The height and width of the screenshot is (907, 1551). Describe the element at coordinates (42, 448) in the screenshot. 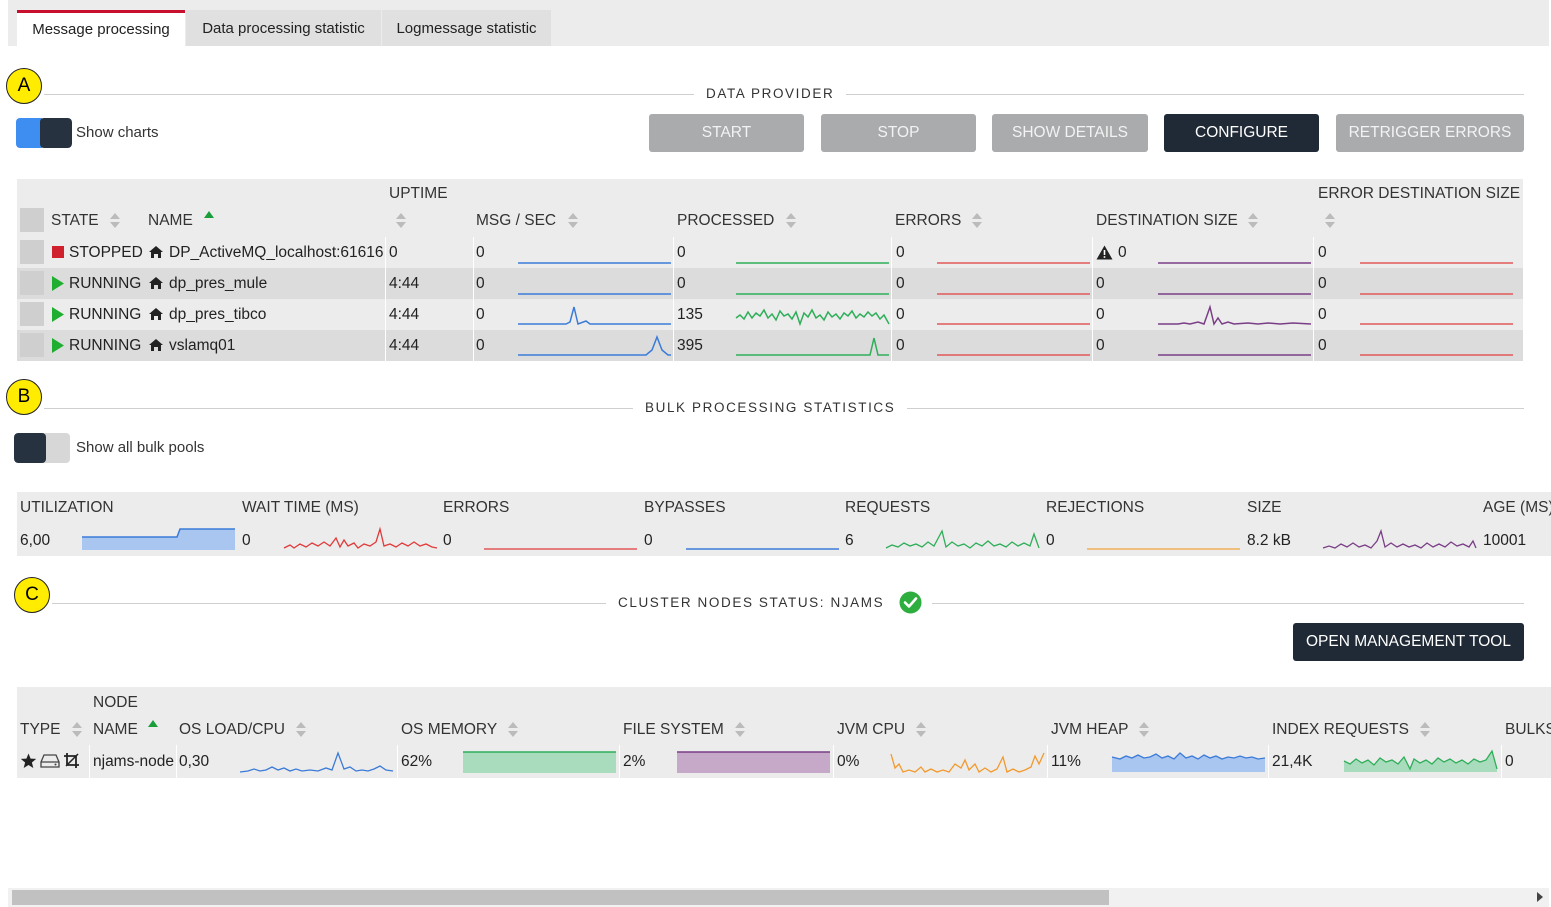

I see `show-all-bulk-pools-toggle` at that location.